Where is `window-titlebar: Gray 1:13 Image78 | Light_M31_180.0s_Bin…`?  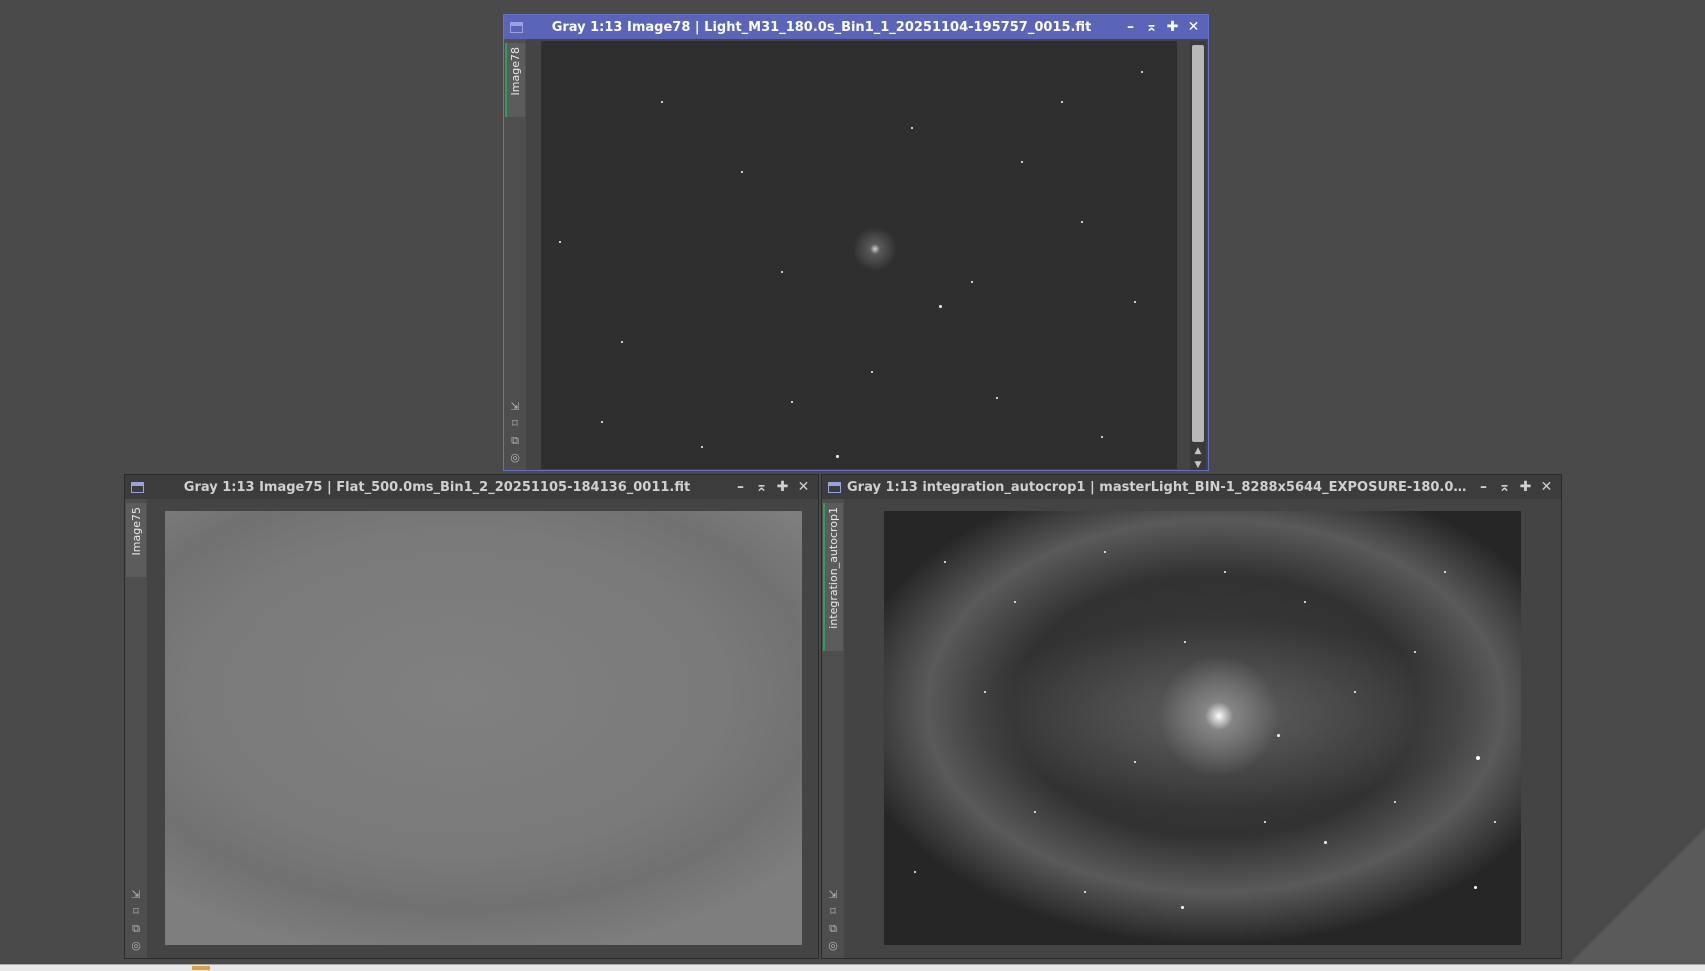 window-titlebar: Gray 1:13 Image78 | Light_M31_180.0s_Bin… is located at coordinates (856, 27).